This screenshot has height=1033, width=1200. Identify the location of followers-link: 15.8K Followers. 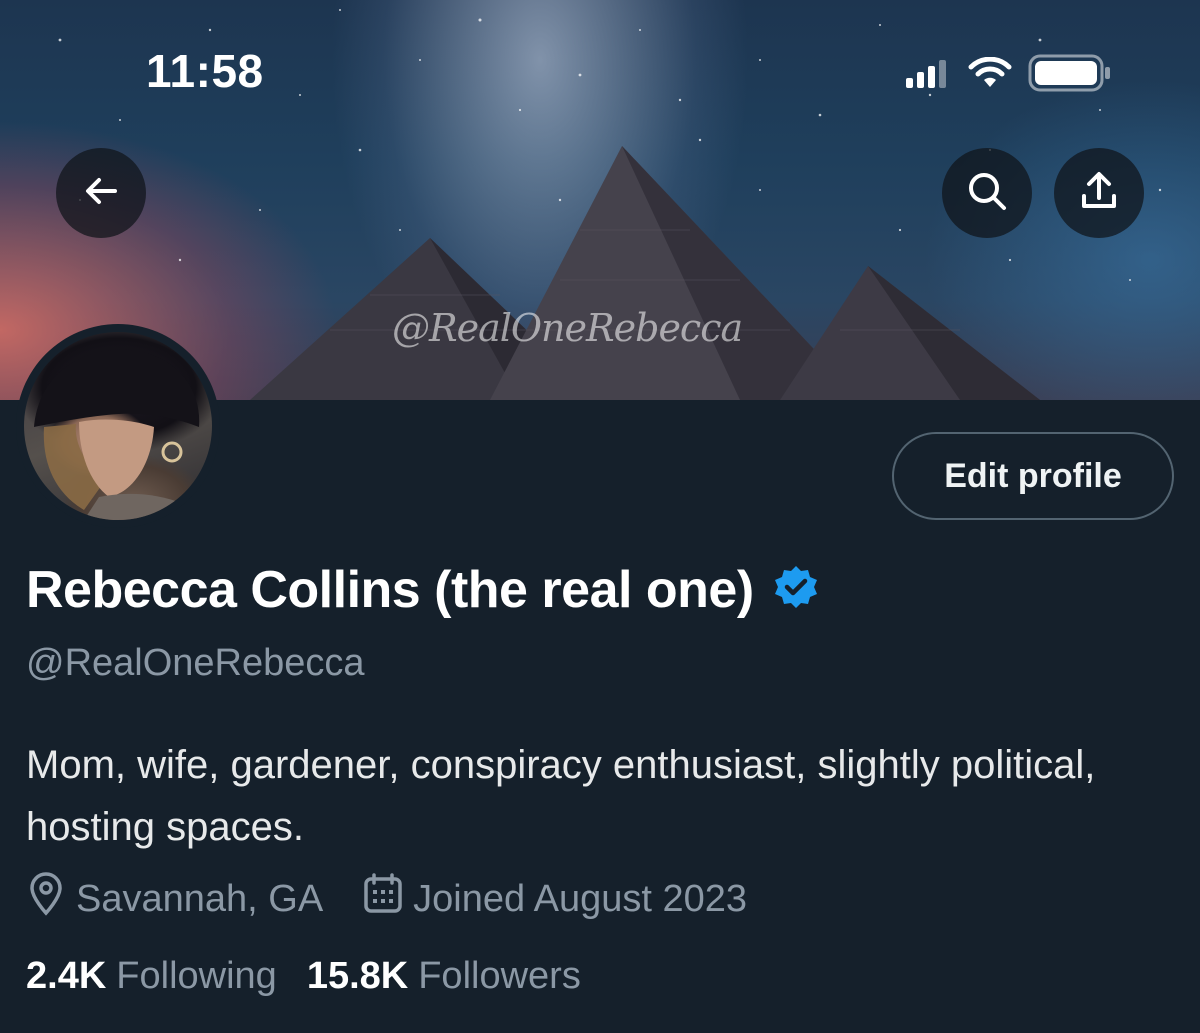
(444, 976).